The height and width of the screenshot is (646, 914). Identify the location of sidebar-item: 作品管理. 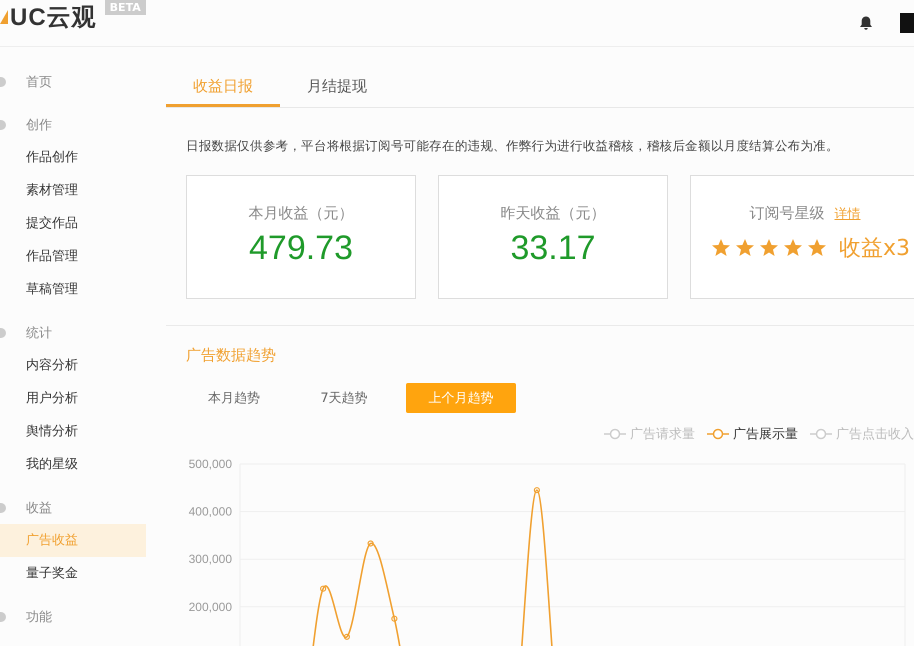
(73, 256).